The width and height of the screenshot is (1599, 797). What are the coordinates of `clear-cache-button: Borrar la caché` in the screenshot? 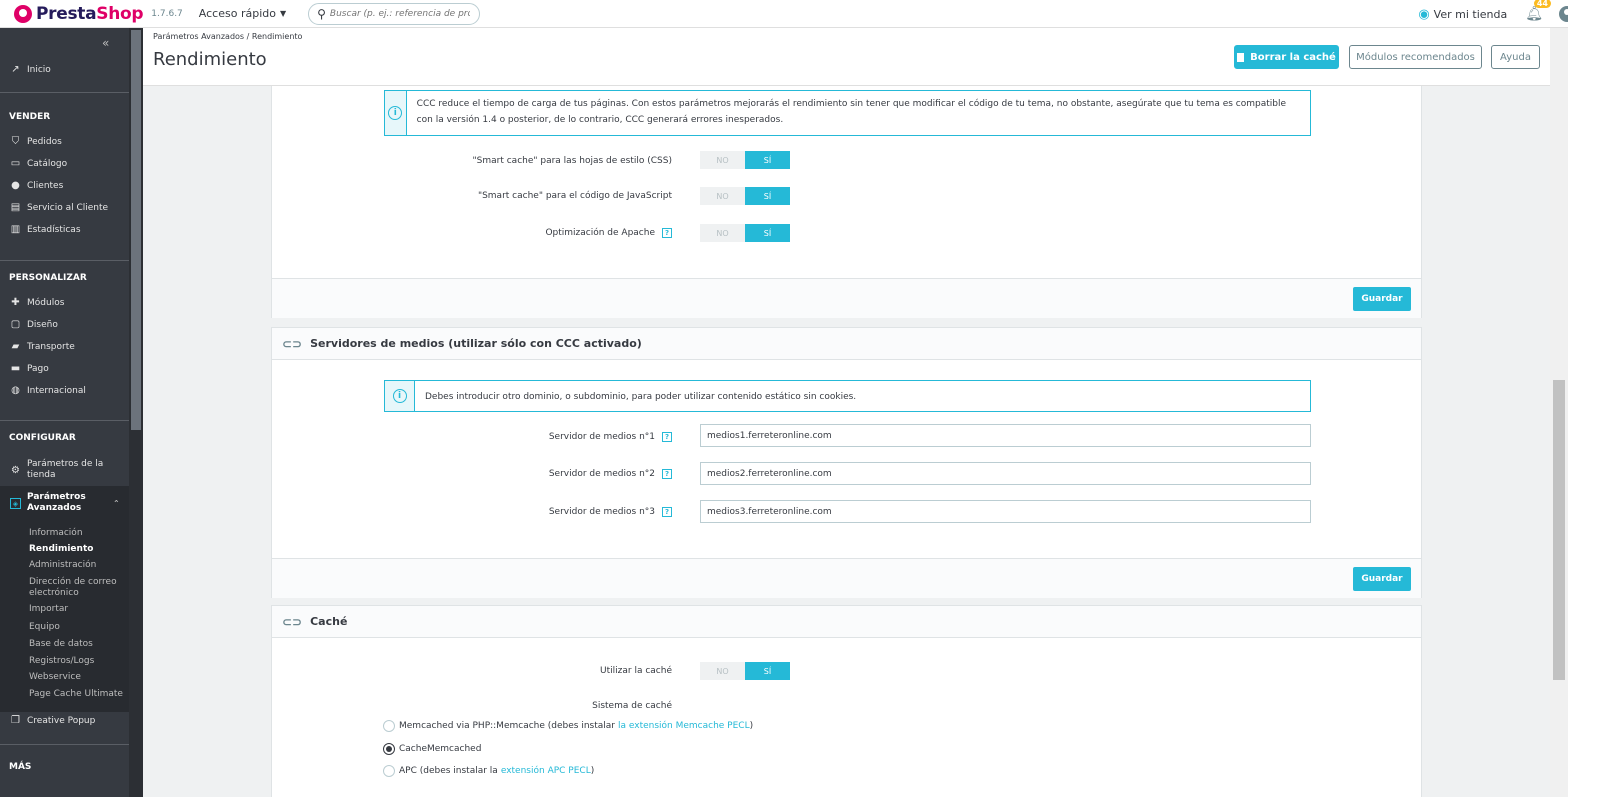 It's located at (1286, 57).